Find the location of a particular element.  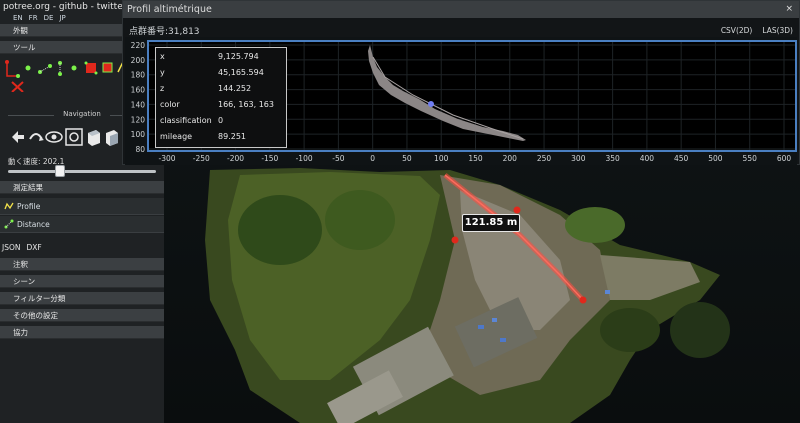

export-buttons: JSON DXF is located at coordinates (22, 247).